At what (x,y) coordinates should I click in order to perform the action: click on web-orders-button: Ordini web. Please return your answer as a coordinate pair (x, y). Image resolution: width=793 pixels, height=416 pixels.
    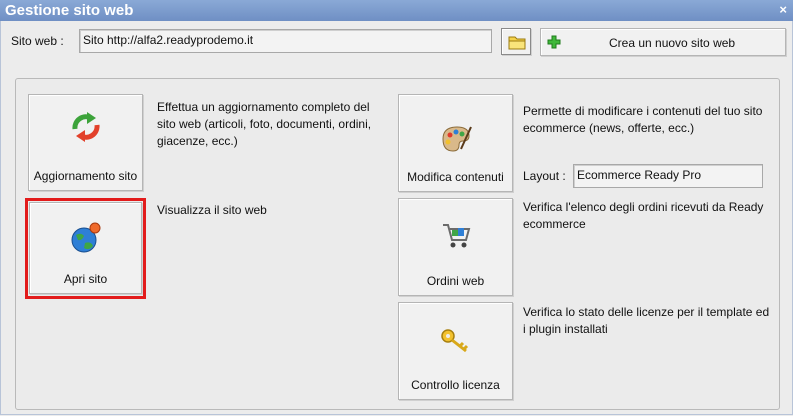
    Looking at the image, I should click on (455, 247).